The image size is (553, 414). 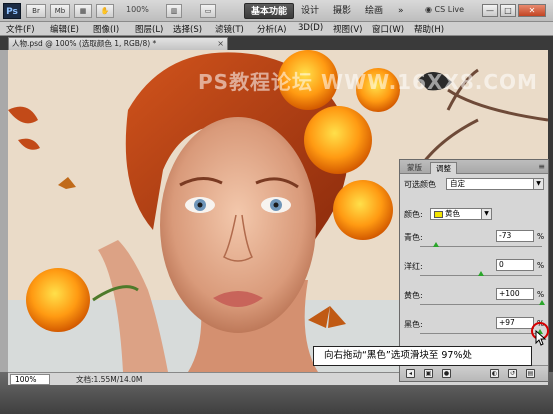 I want to click on watermark: PS教程论坛 WWW.16XX8.COM, so click(x=368, y=82).